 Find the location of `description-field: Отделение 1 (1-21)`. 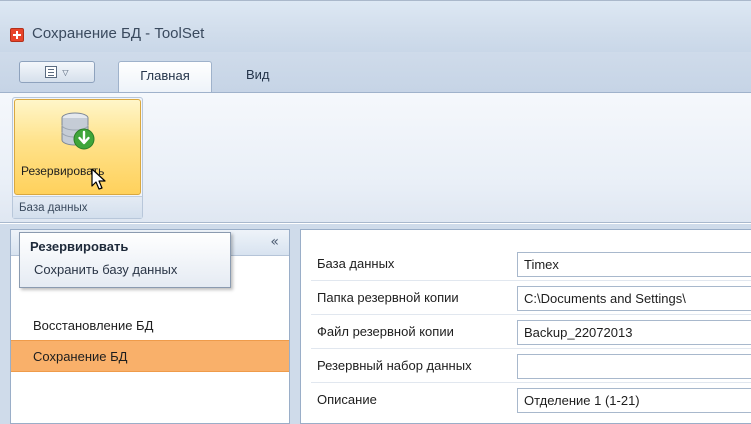

description-field: Отделение 1 (1-21) is located at coordinates (634, 400).